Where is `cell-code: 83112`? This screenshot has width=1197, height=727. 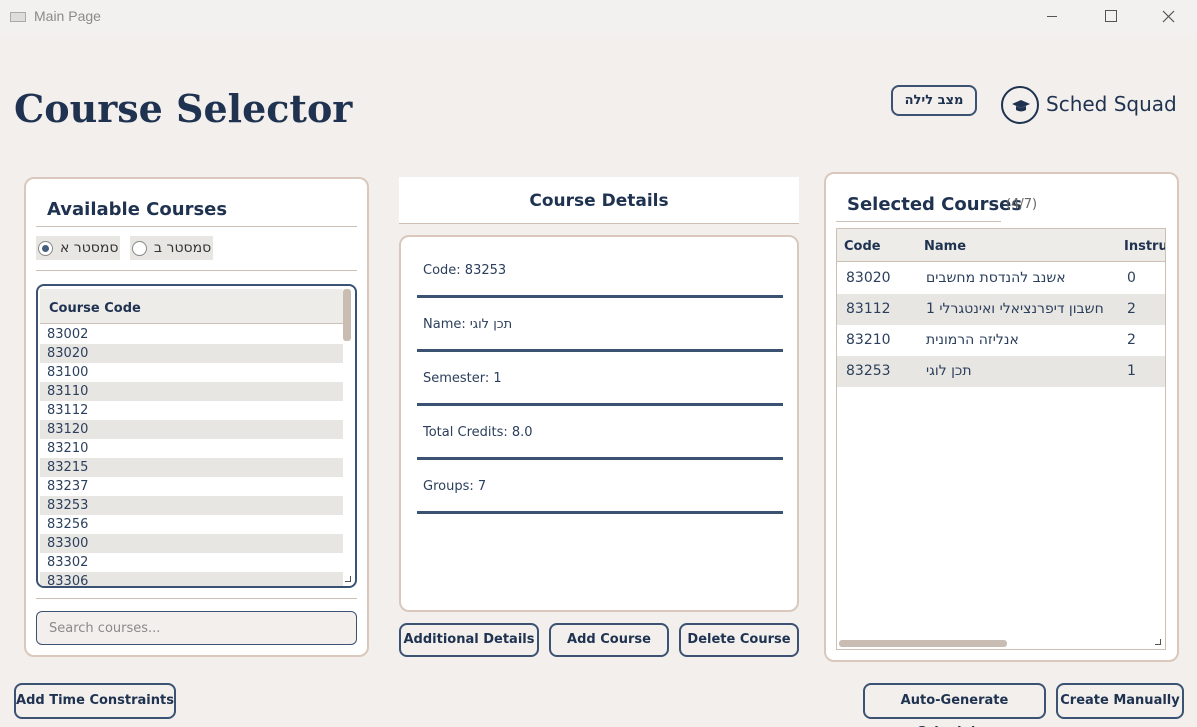 cell-code: 83112 is located at coordinates (868, 309).